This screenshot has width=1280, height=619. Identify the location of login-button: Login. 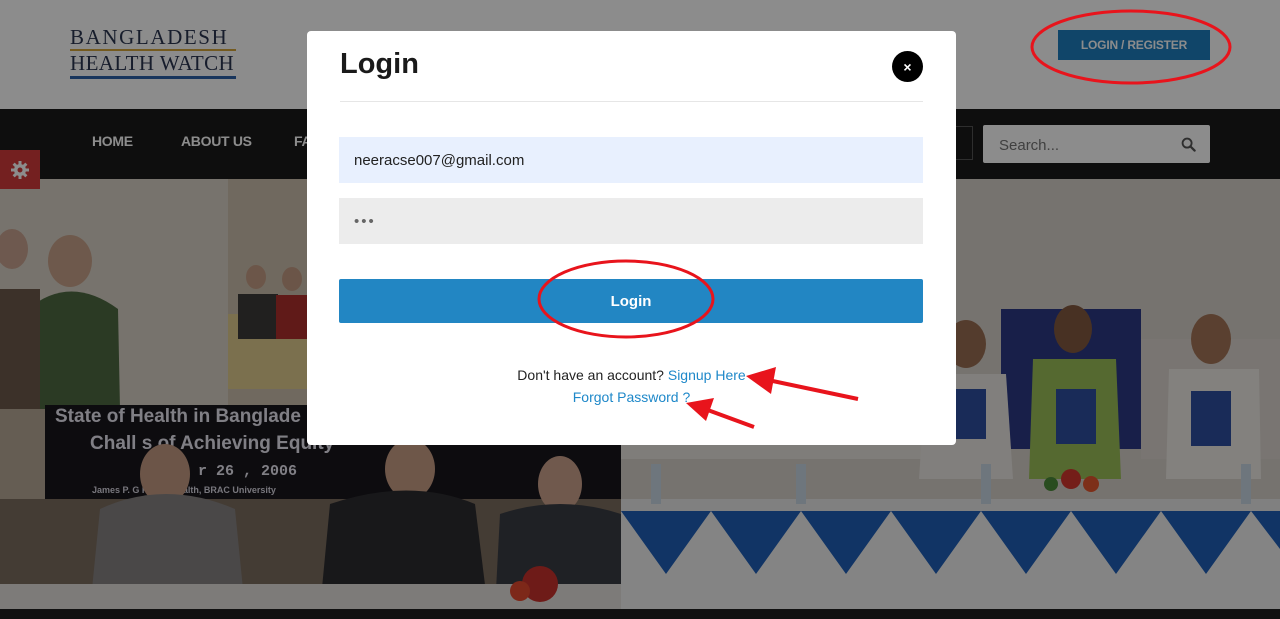
(631, 301).